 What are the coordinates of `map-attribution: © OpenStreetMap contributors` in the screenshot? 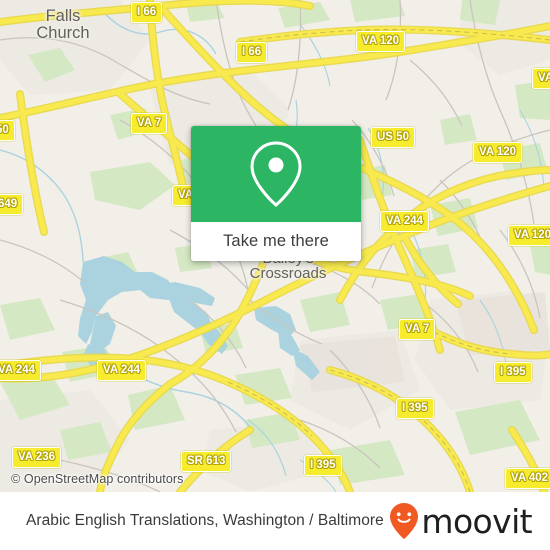 It's located at (97, 479).